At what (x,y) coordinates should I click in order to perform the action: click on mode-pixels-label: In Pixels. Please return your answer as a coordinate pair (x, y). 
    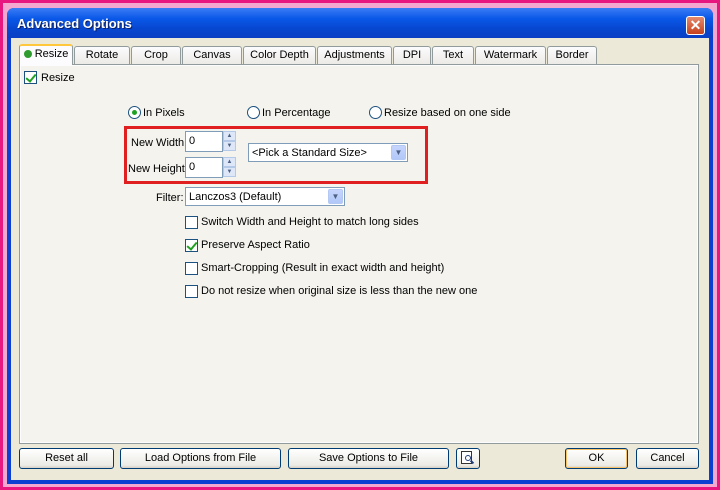
    Looking at the image, I should click on (164, 113).